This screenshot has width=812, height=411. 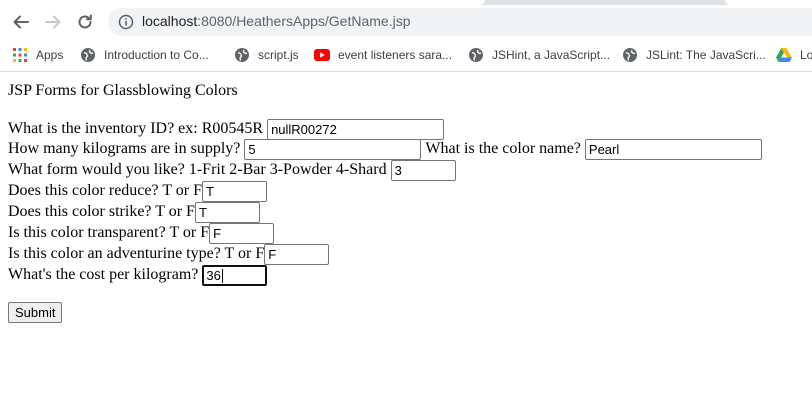 I want to click on url-host: localhost, so click(x=170, y=21).